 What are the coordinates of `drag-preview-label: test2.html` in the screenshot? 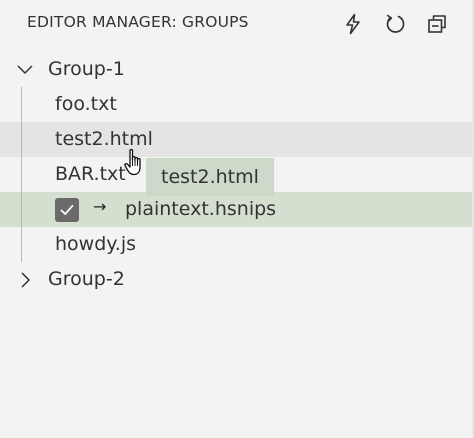 It's located at (210, 177).